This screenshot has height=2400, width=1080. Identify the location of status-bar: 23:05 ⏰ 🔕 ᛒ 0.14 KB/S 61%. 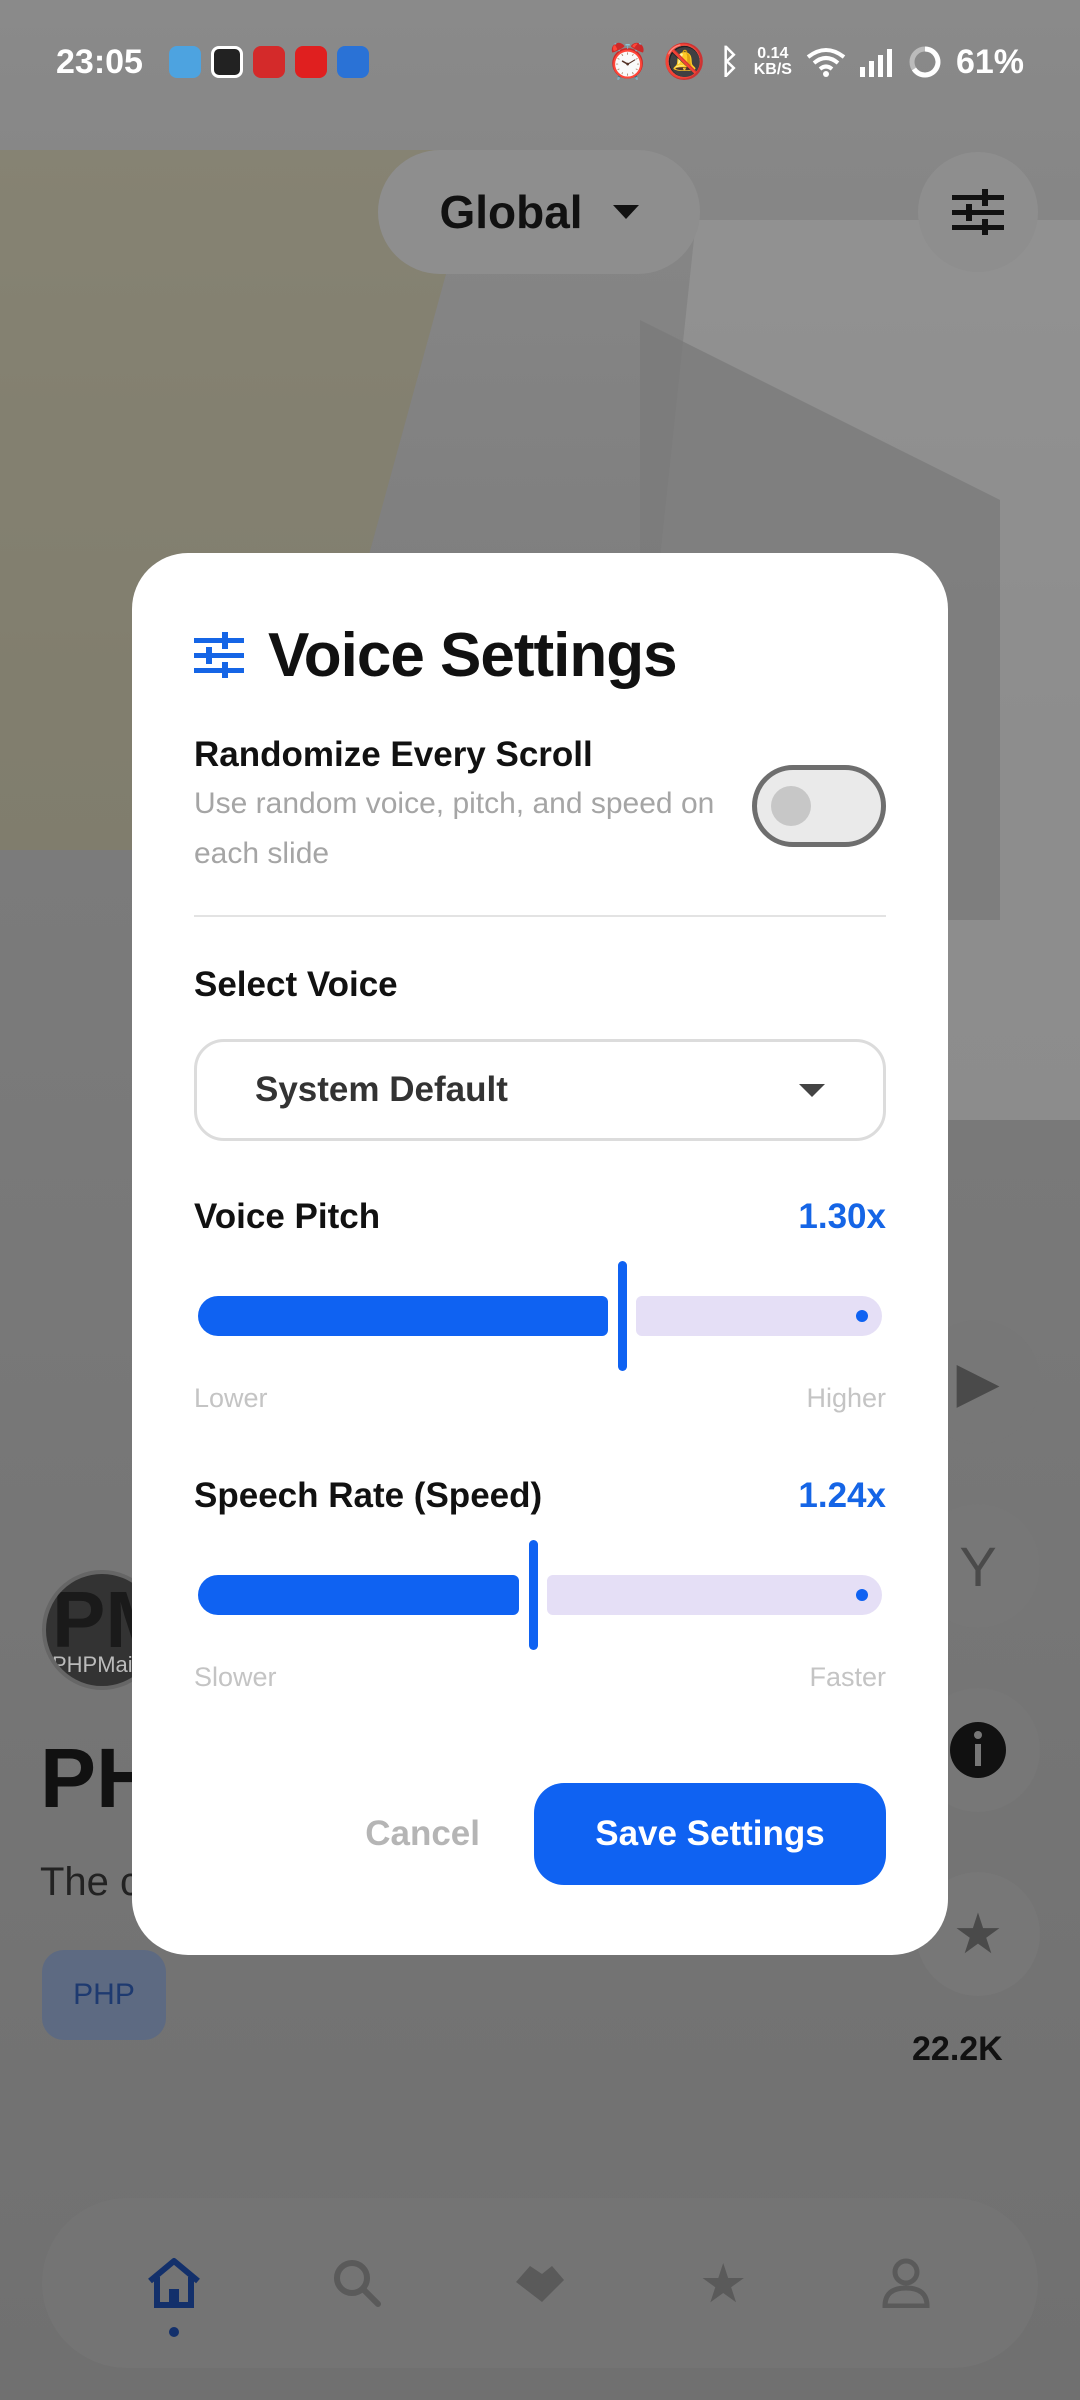
(540, 62).